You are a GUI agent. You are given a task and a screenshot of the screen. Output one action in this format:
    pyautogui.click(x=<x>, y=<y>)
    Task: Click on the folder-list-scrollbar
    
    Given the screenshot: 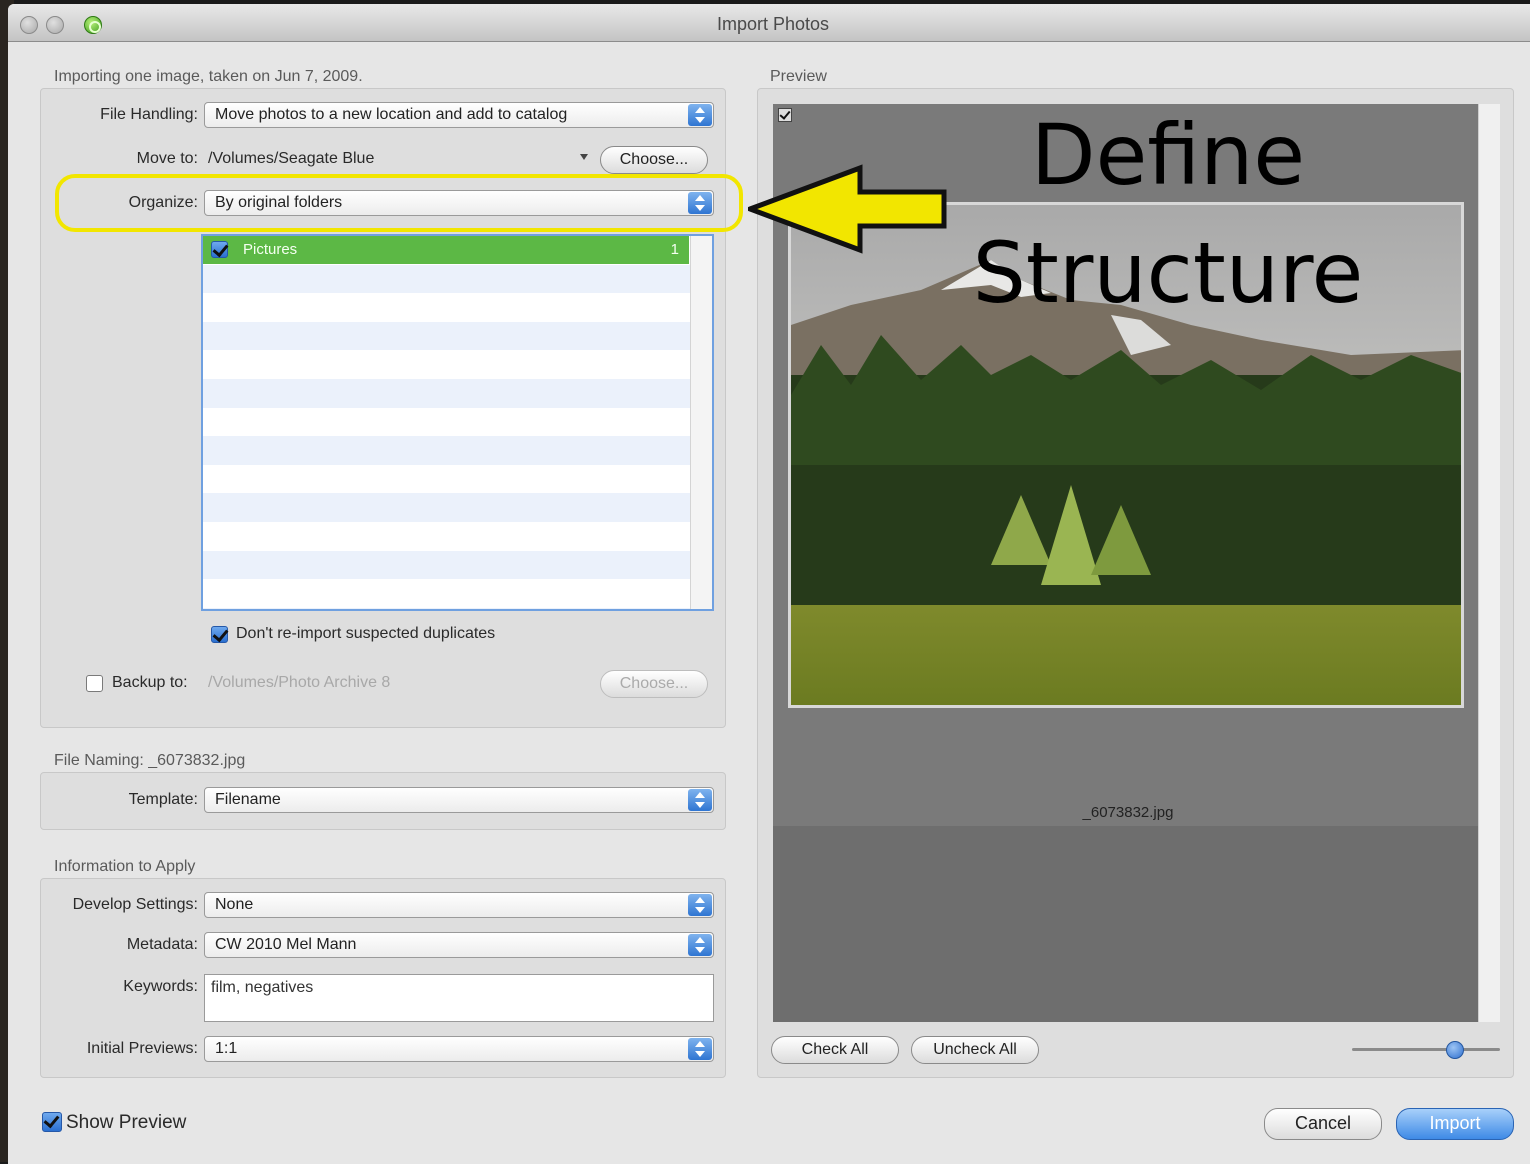 What is the action you would take?
    pyautogui.click(x=701, y=422)
    